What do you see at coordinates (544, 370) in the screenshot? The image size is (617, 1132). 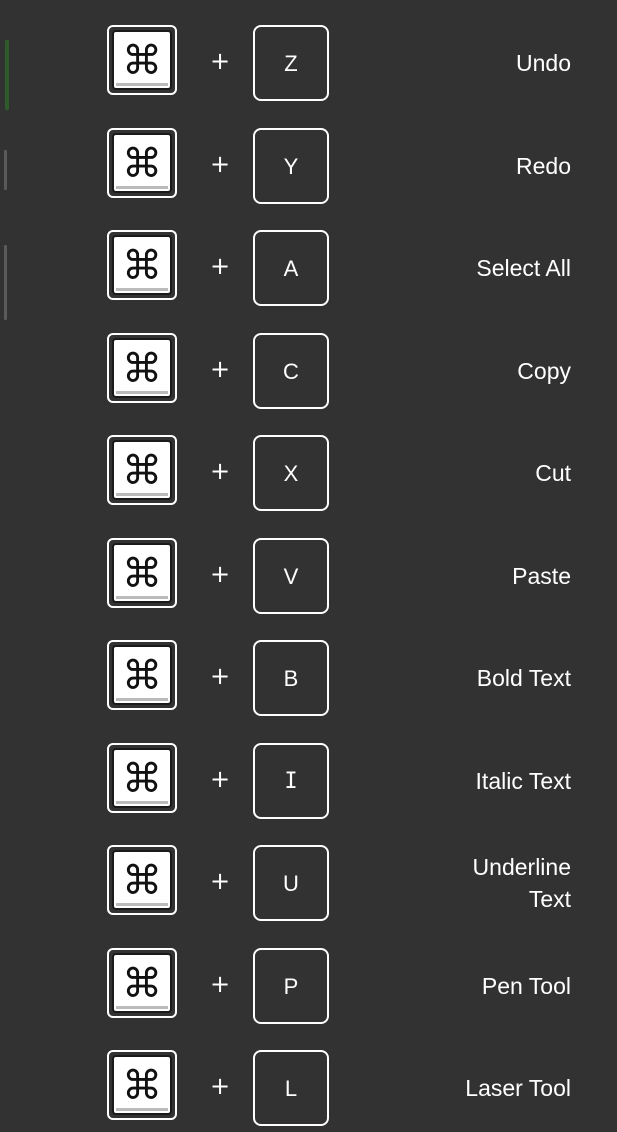 I see `shortcut-action-label: Copy` at bounding box center [544, 370].